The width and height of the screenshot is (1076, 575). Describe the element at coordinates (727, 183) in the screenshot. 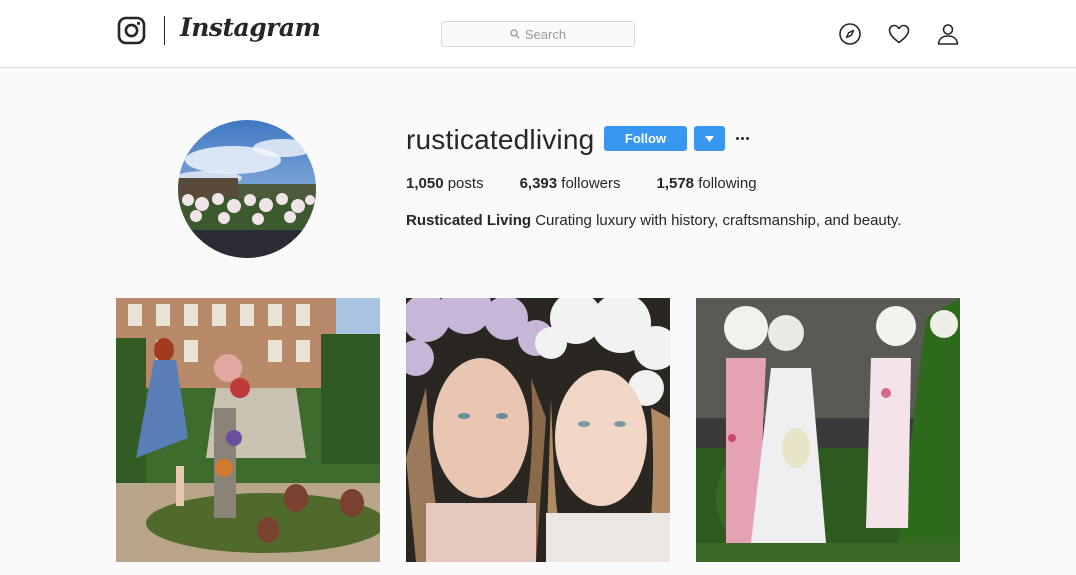

I see `following-label: following` at that location.